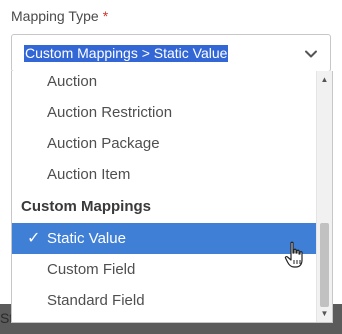 The height and width of the screenshot is (334, 342). What do you see at coordinates (293, 254) in the screenshot?
I see `hand-pointer-cursor-icon` at bounding box center [293, 254].